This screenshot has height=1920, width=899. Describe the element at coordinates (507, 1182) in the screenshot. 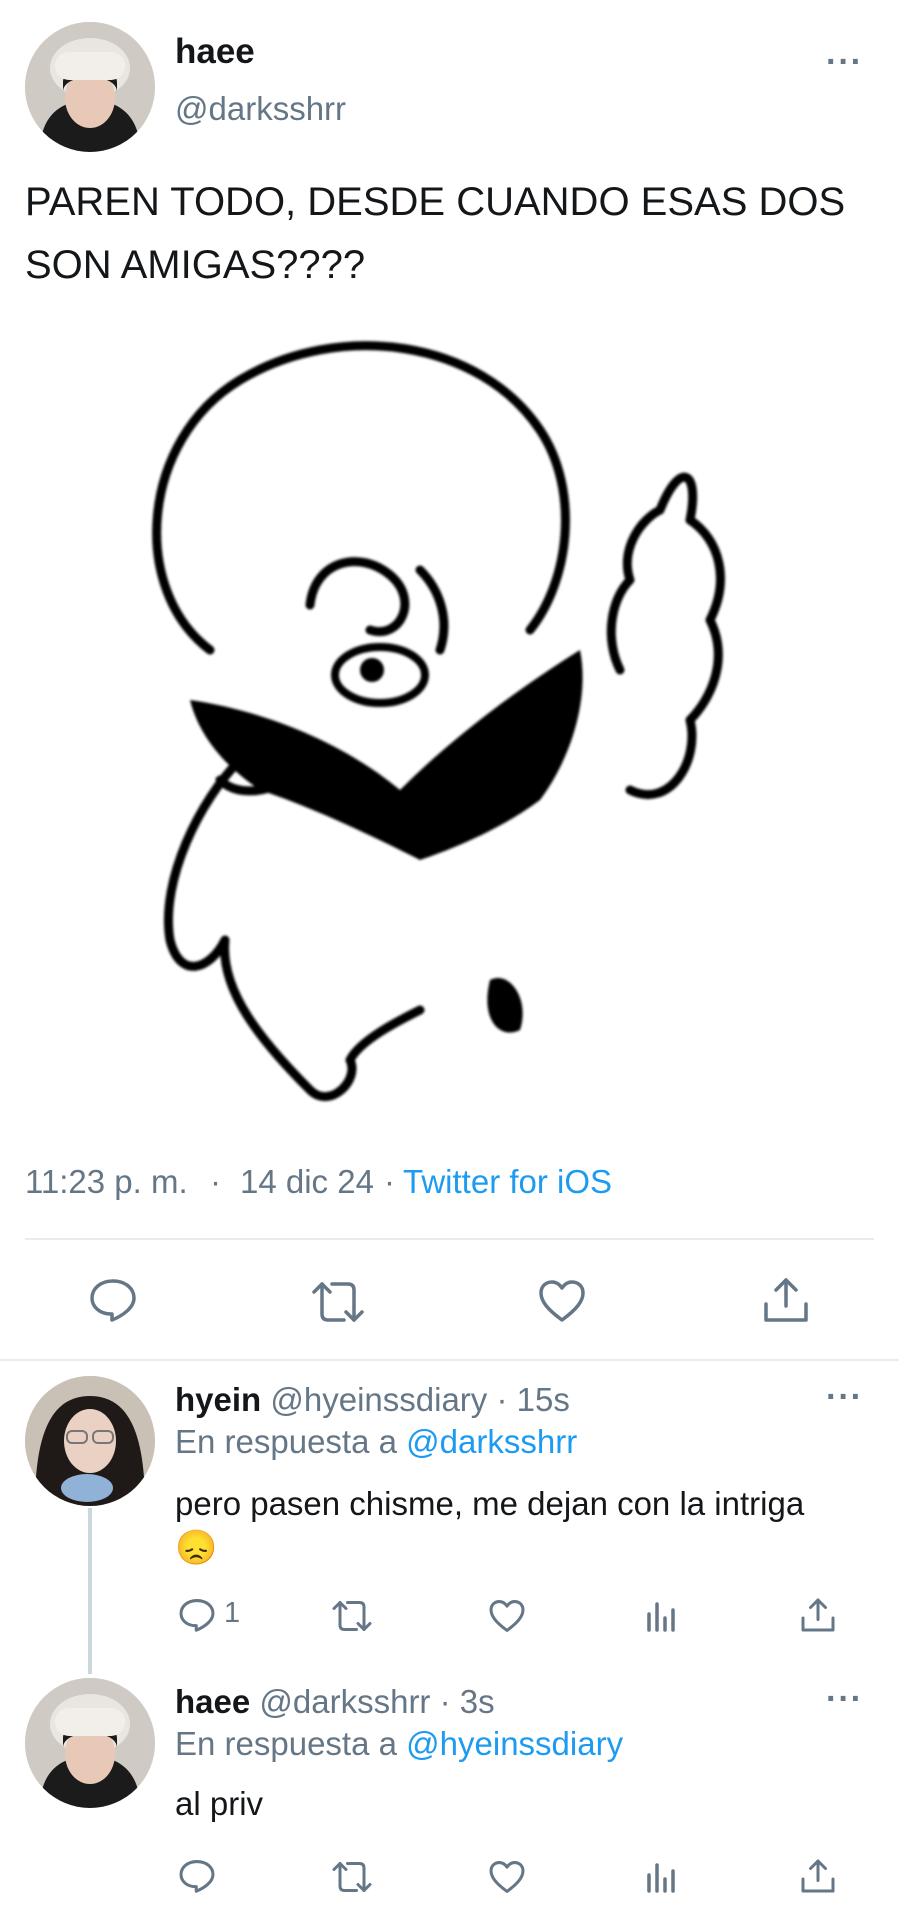

I see `tweet-source-link: Twitter for iOS` at that location.